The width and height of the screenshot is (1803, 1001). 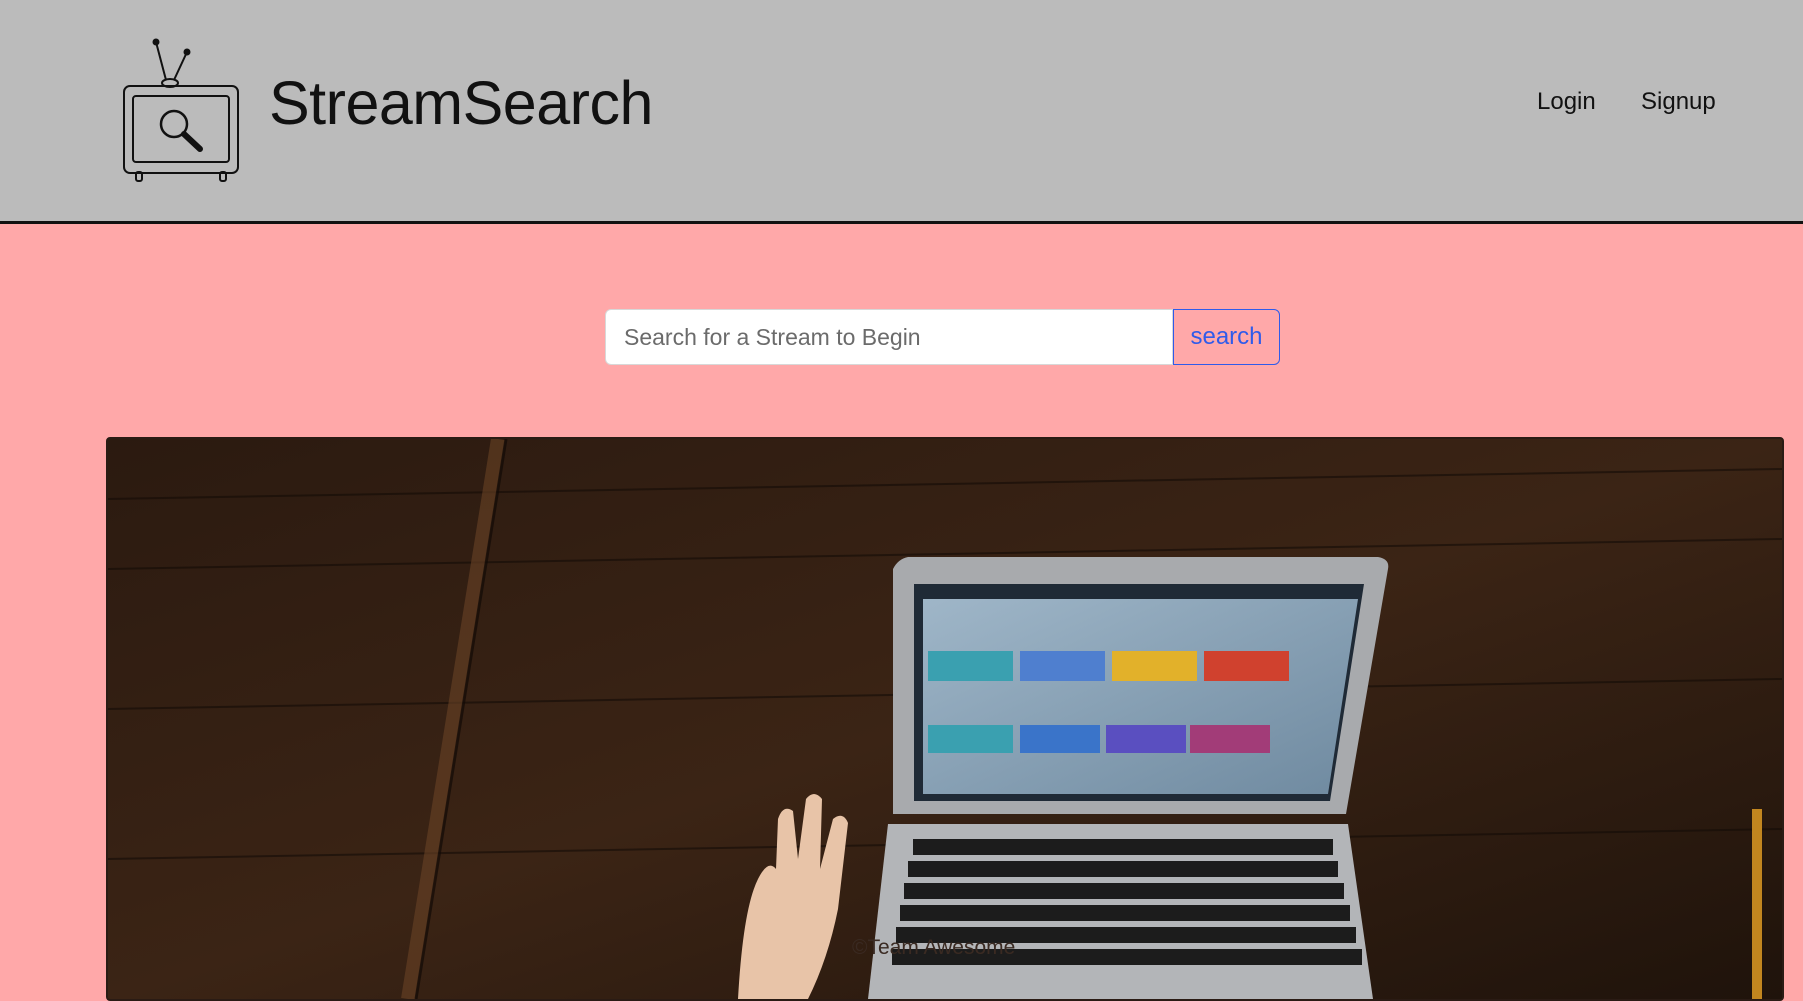 I want to click on search-button: search, so click(x=1226, y=337).